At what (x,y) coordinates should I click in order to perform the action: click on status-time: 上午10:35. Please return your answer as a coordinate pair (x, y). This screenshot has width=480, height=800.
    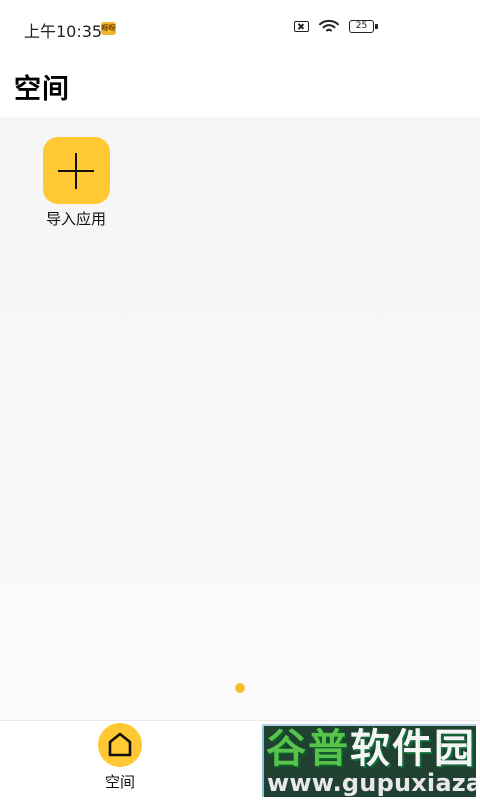
    Looking at the image, I should click on (63, 31).